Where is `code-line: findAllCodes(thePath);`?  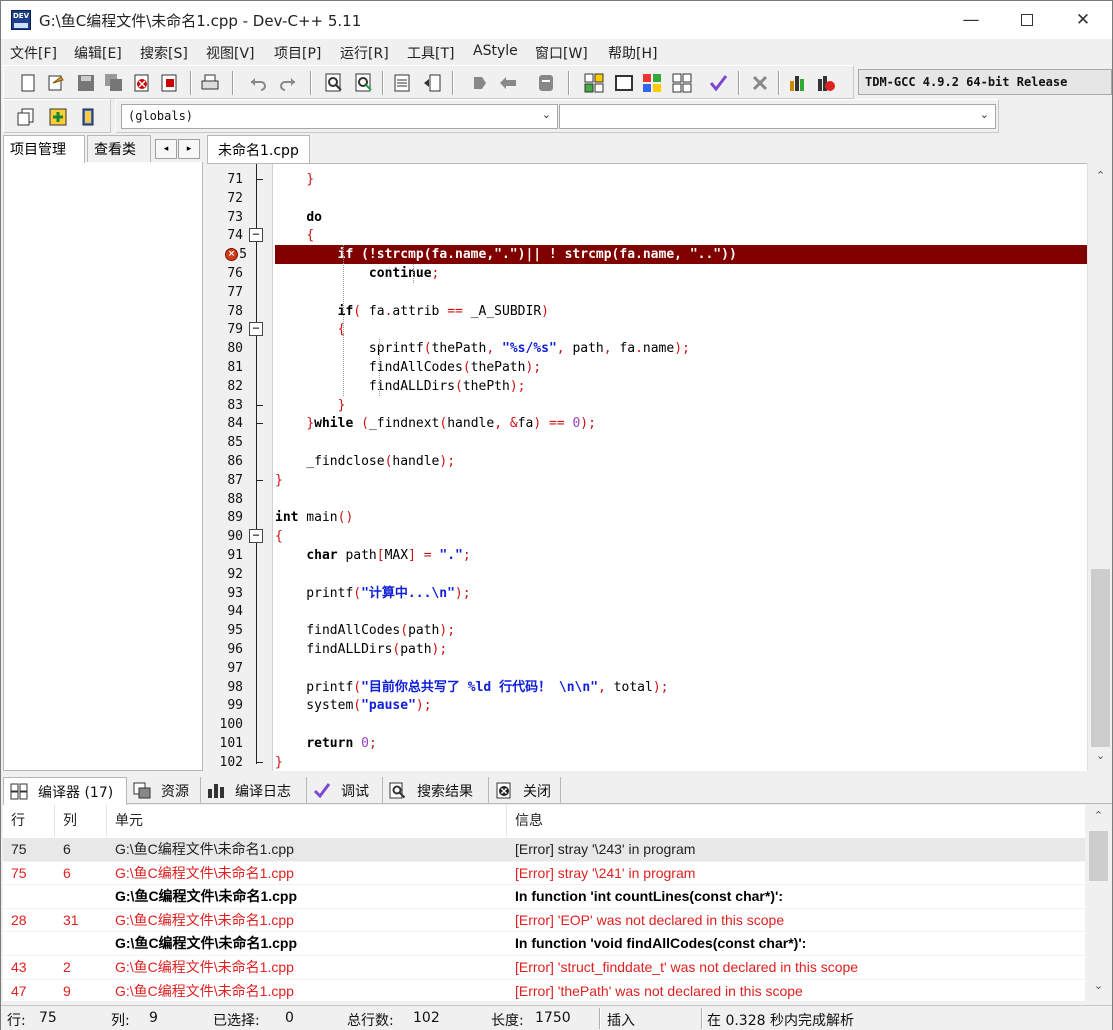 code-line: findAllCodes(thePath); is located at coordinates (681, 367).